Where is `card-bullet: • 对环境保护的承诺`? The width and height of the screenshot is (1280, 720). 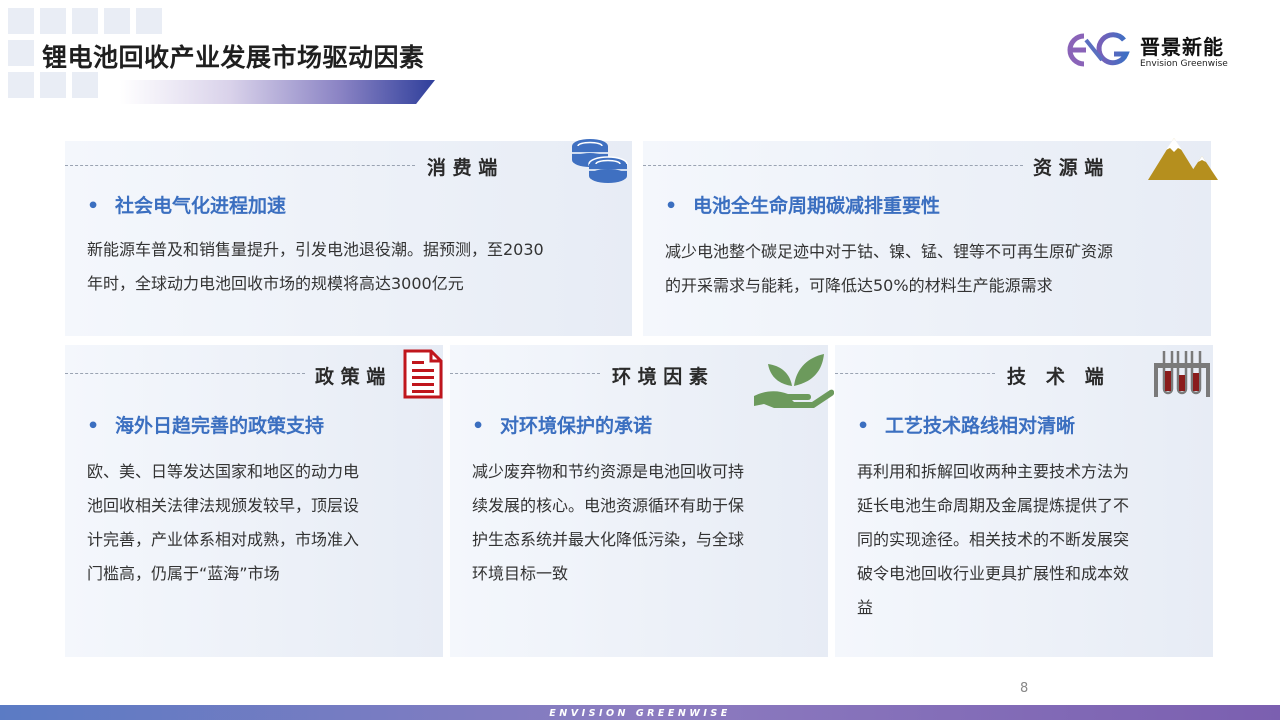
card-bullet: • 对环境保护的承诺 is located at coordinates (562, 426).